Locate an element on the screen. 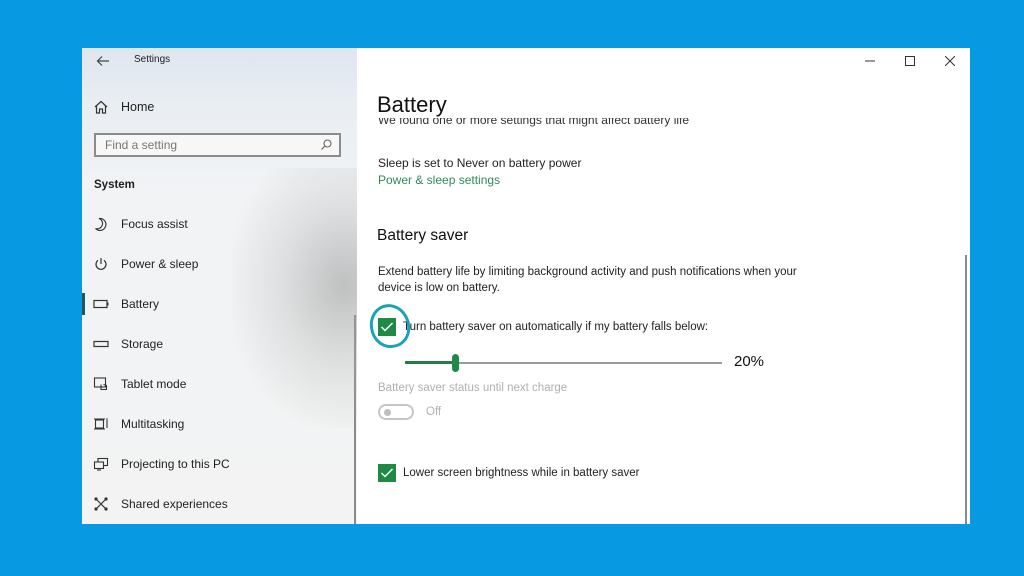 This screenshot has width=1024, height=576. sidebar-item-tablet-mode: Tablet mode is located at coordinates (219, 384).